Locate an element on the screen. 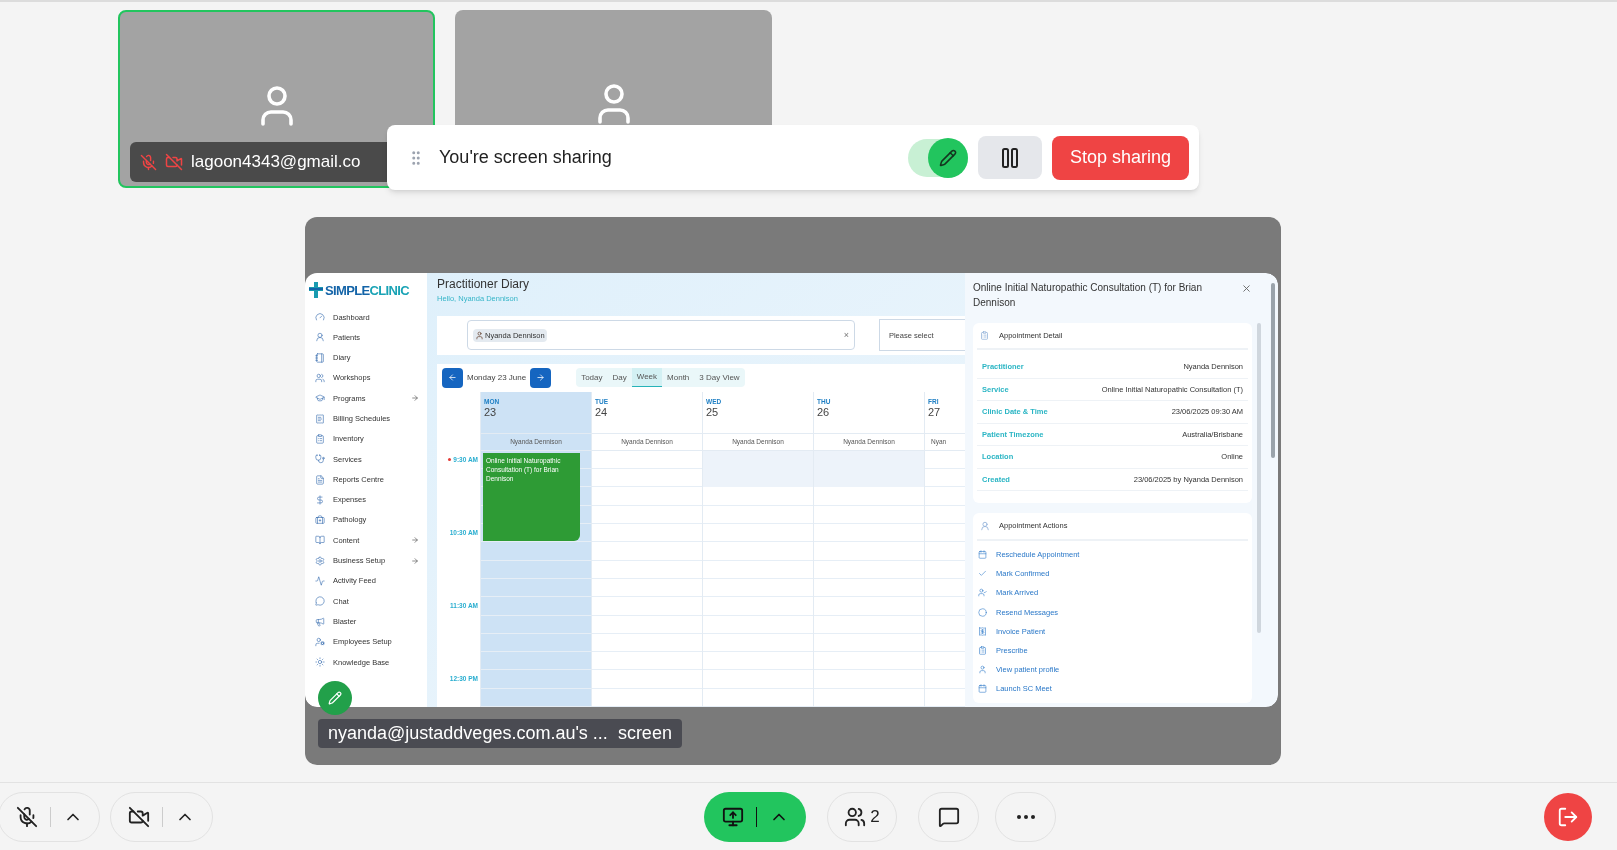 The width and height of the screenshot is (1617, 850). panel-title: Online Initial Naturopathic Consultation (T) for Brian Dennison is located at coordinates (1088, 295).